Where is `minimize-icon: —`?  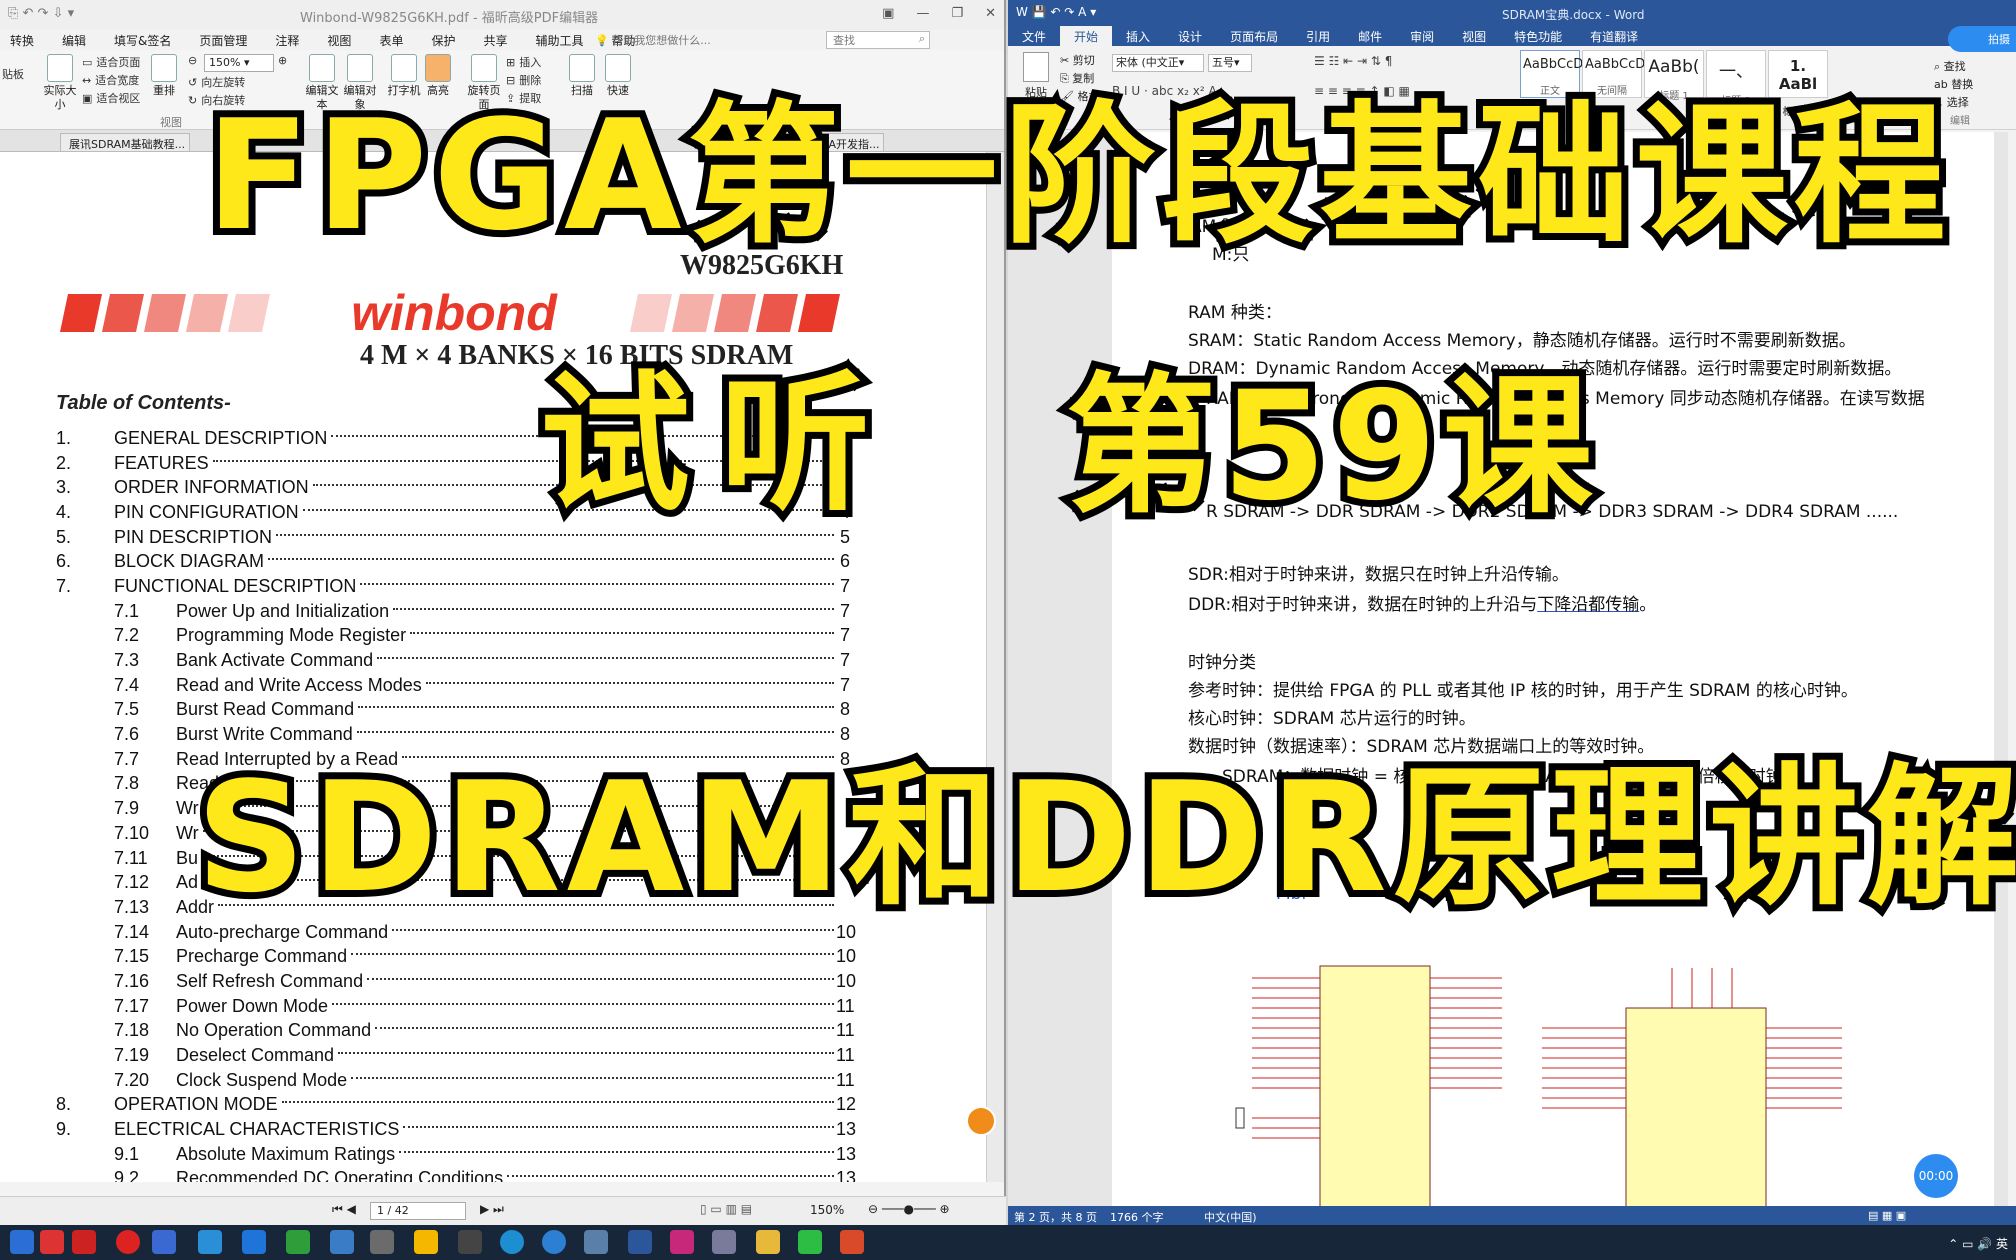
minimize-icon: — is located at coordinates (922, 13).